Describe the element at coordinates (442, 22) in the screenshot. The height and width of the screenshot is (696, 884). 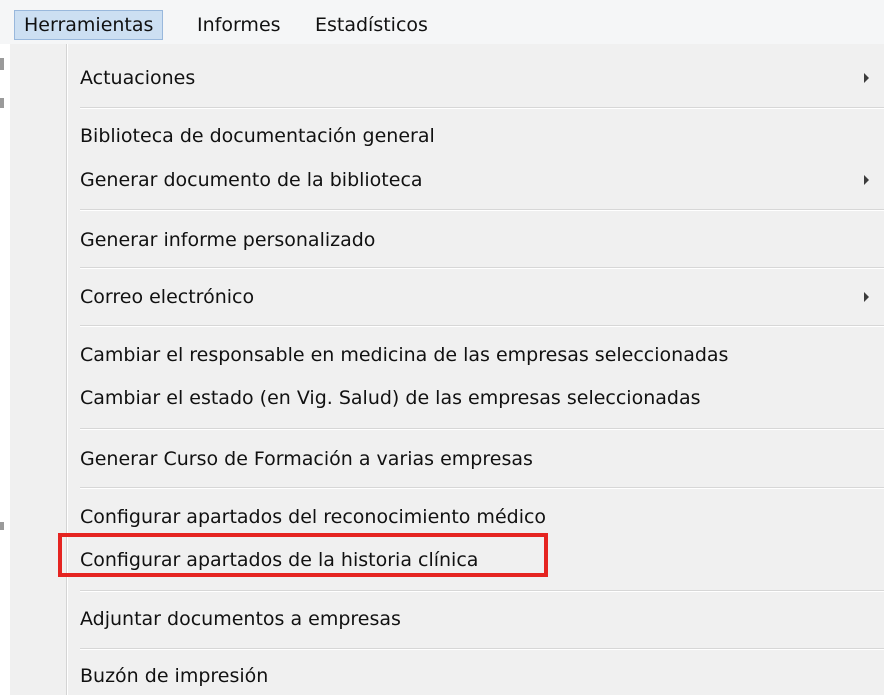
I see `menu-bar: Herramientas Informes Estadísticos` at that location.